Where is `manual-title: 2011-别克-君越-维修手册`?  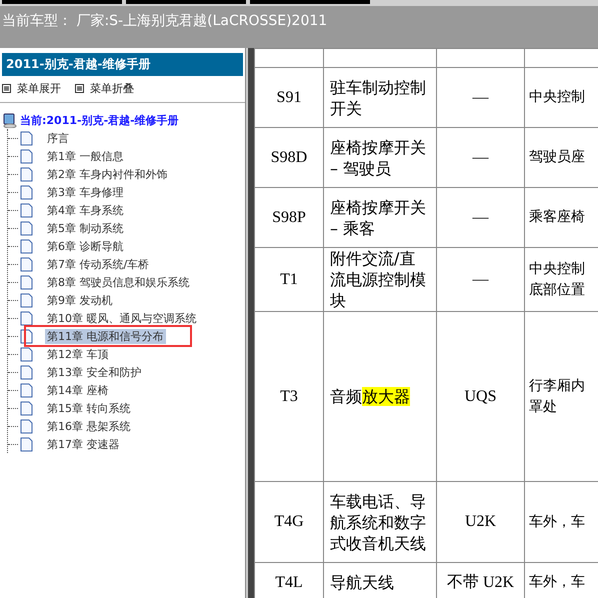 manual-title: 2011-别克-君越-维修手册 is located at coordinates (122, 64).